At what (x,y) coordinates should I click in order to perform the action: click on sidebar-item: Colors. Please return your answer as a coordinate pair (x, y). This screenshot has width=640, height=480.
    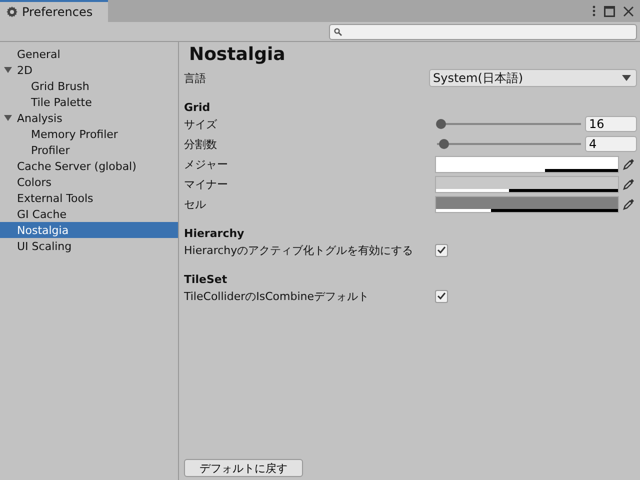
    Looking at the image, I should click on (89, 182).